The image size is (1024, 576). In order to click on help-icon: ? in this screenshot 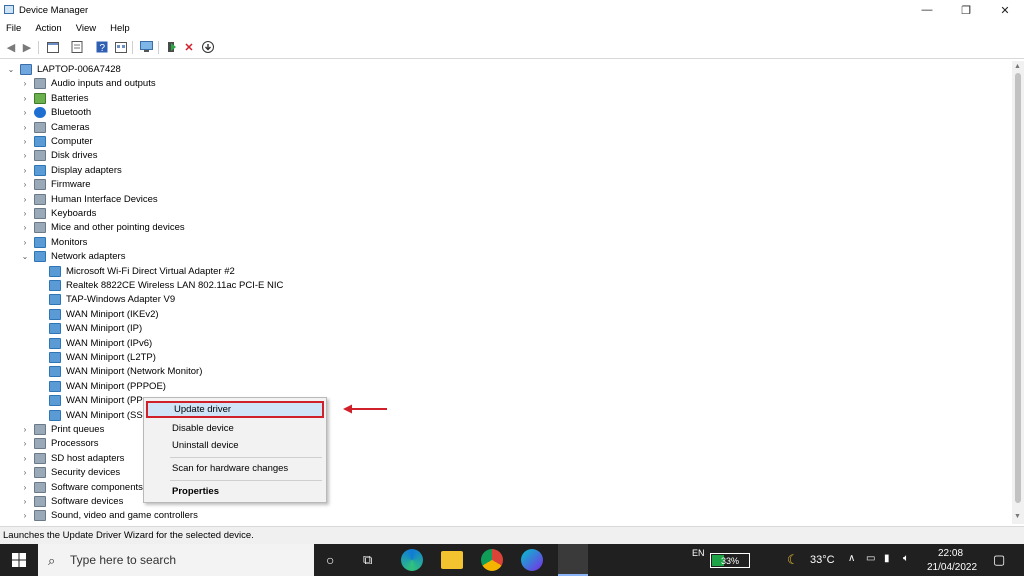, I will do `click(102, 47)`.